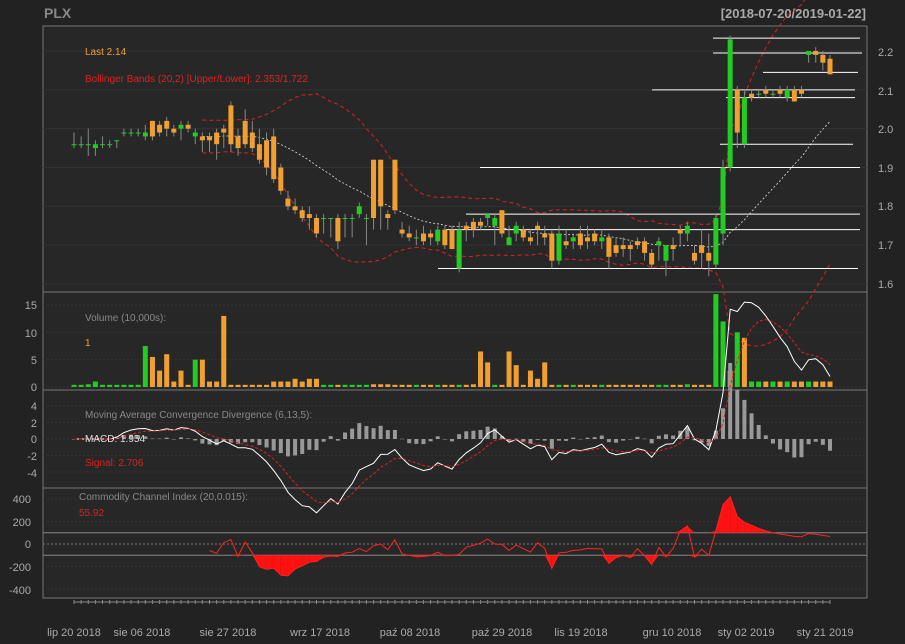 The width and height of the screenshot is (905, 644). What do you see at coordinates (885, 207) in the screenshot?
I see `price-tick: 1.8` at bounding box center [885, 207].